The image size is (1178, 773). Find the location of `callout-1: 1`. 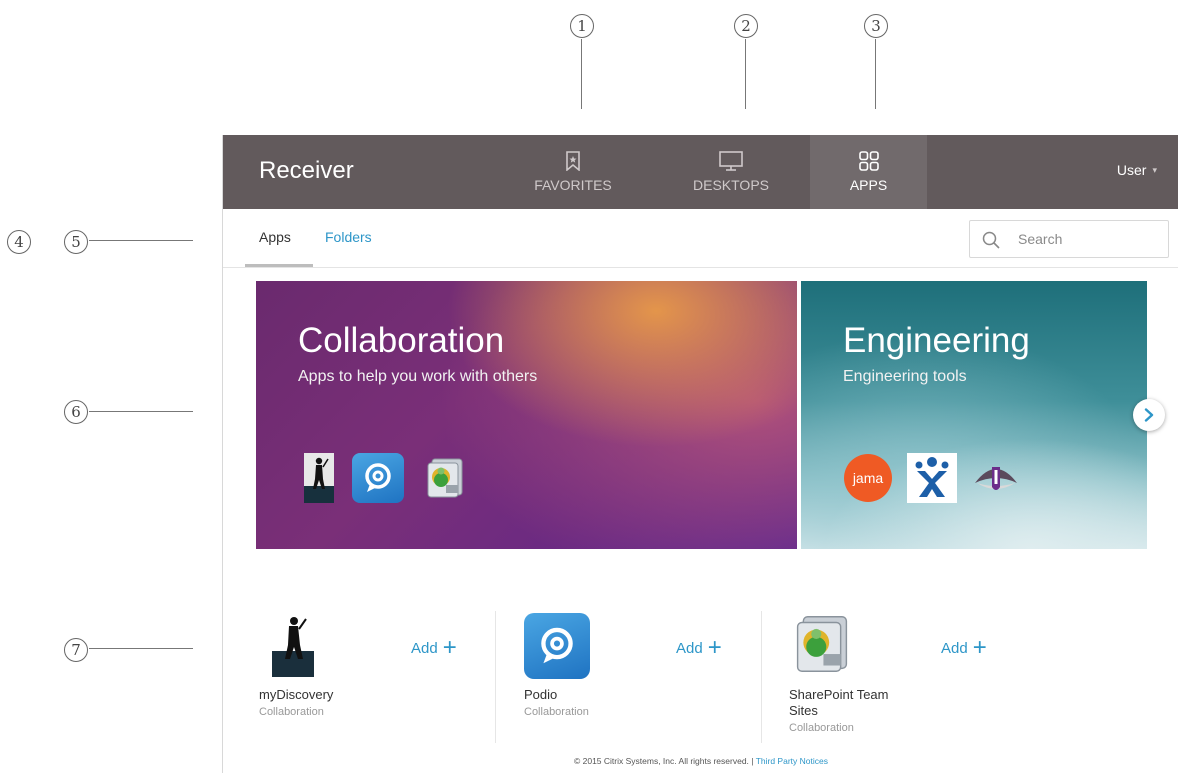

callout-1: 1 is located at coordinates (582, 26).